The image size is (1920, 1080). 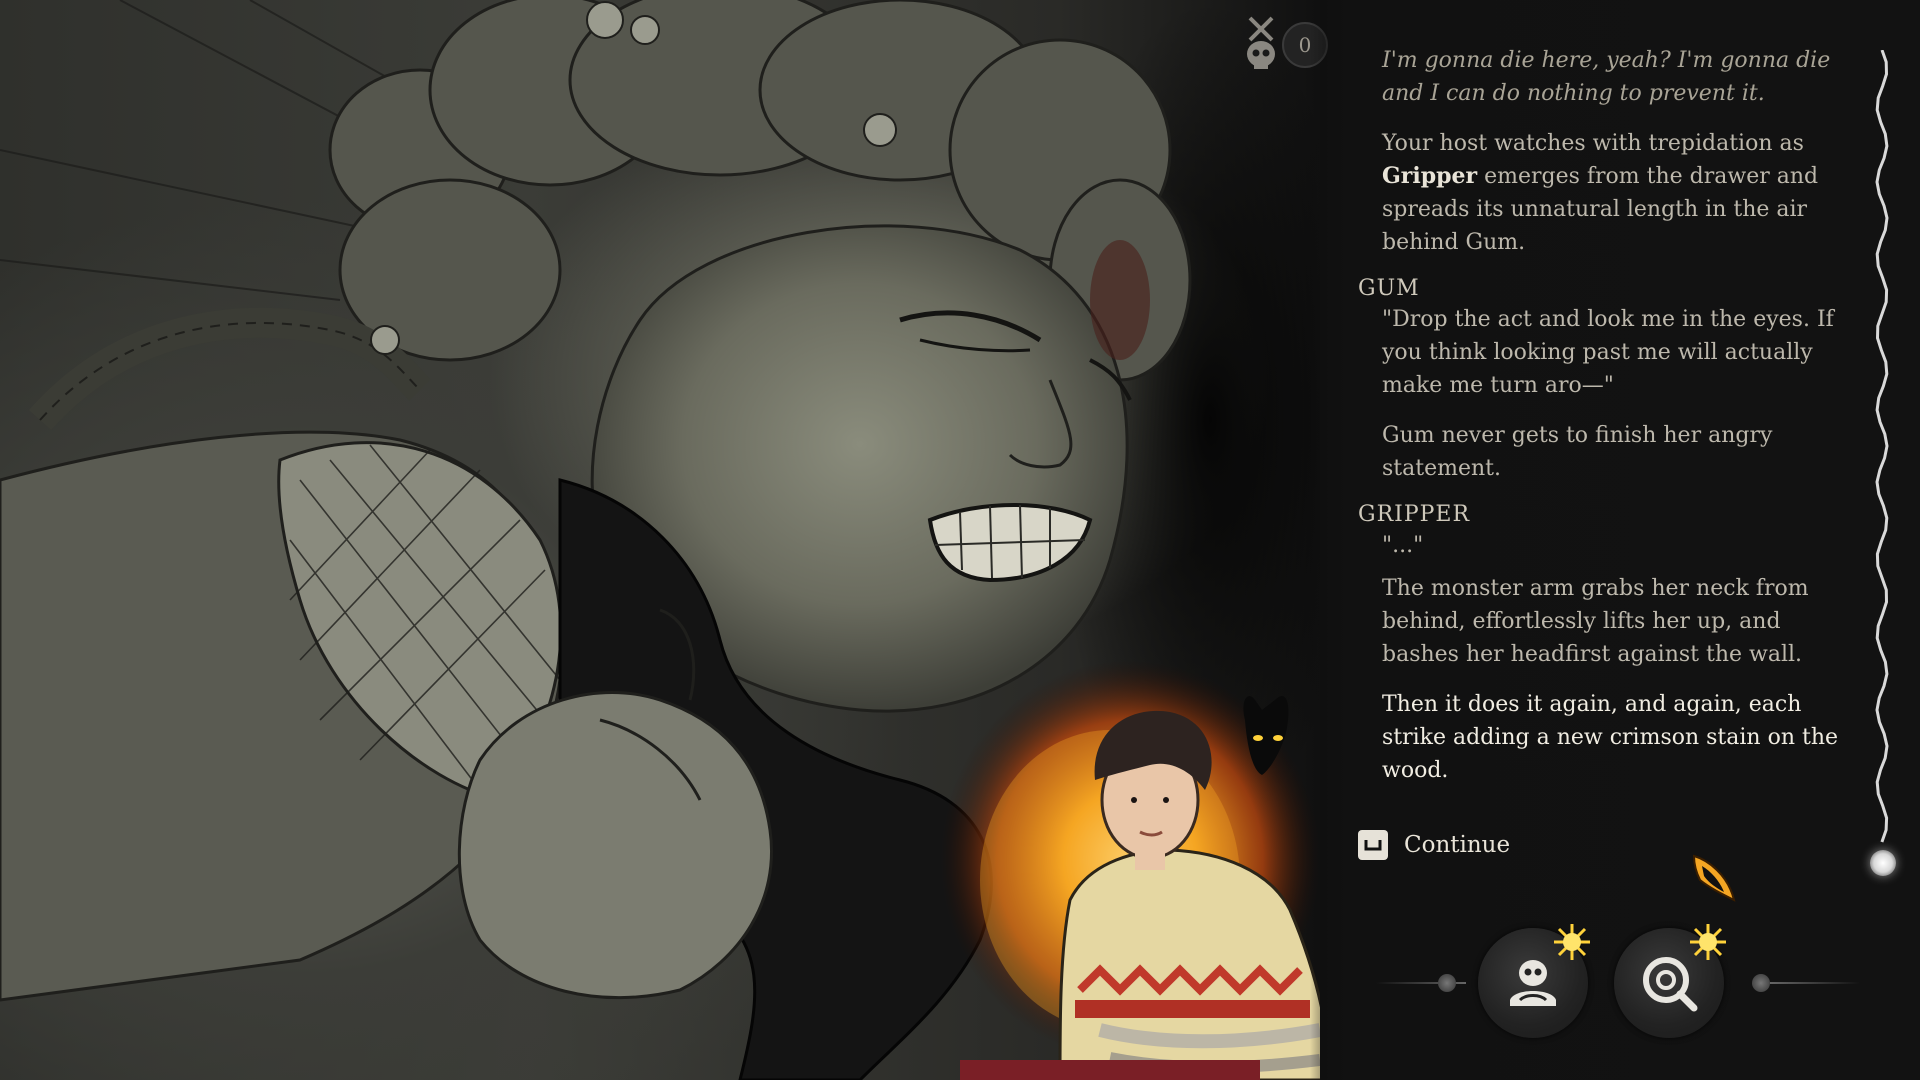 What do you see at coordinates (1447, 983) in the screenshot?
I see `skill-bar-orb-left` at bounding box center [1447, 983].